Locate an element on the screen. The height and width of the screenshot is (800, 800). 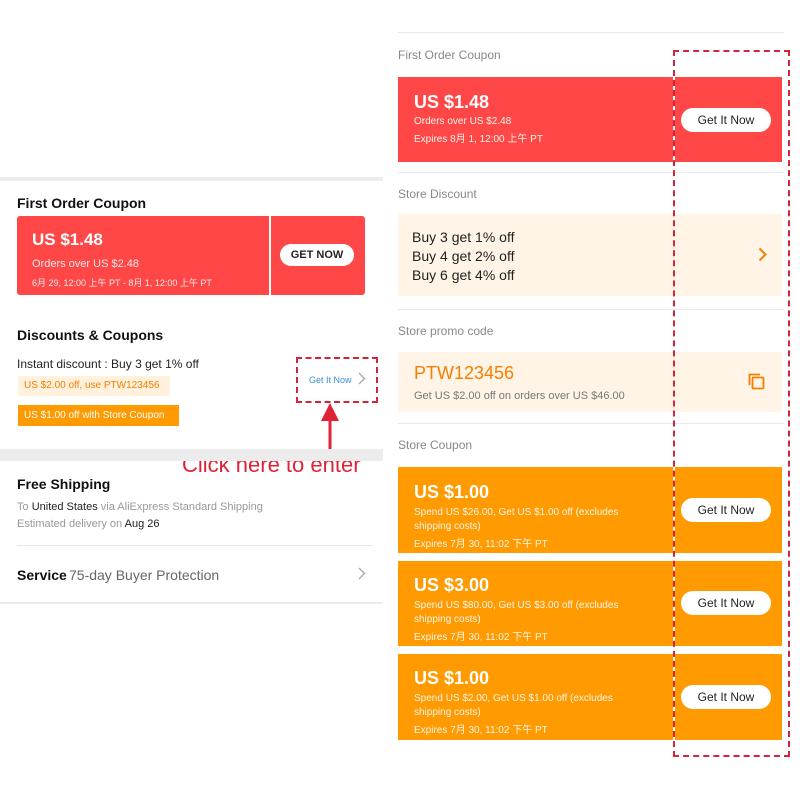
first-order-label: First Order Coupon is located at coordinates (449, 55).